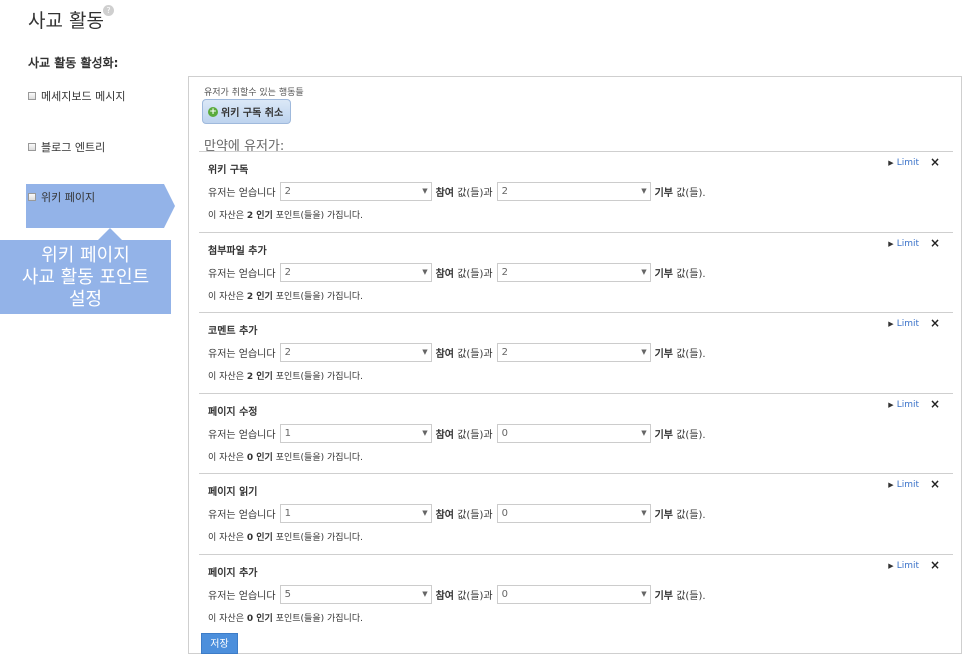  Describe the element at coordinates (169, 206) in the screenshot. I see `selection-arrow` at that location.